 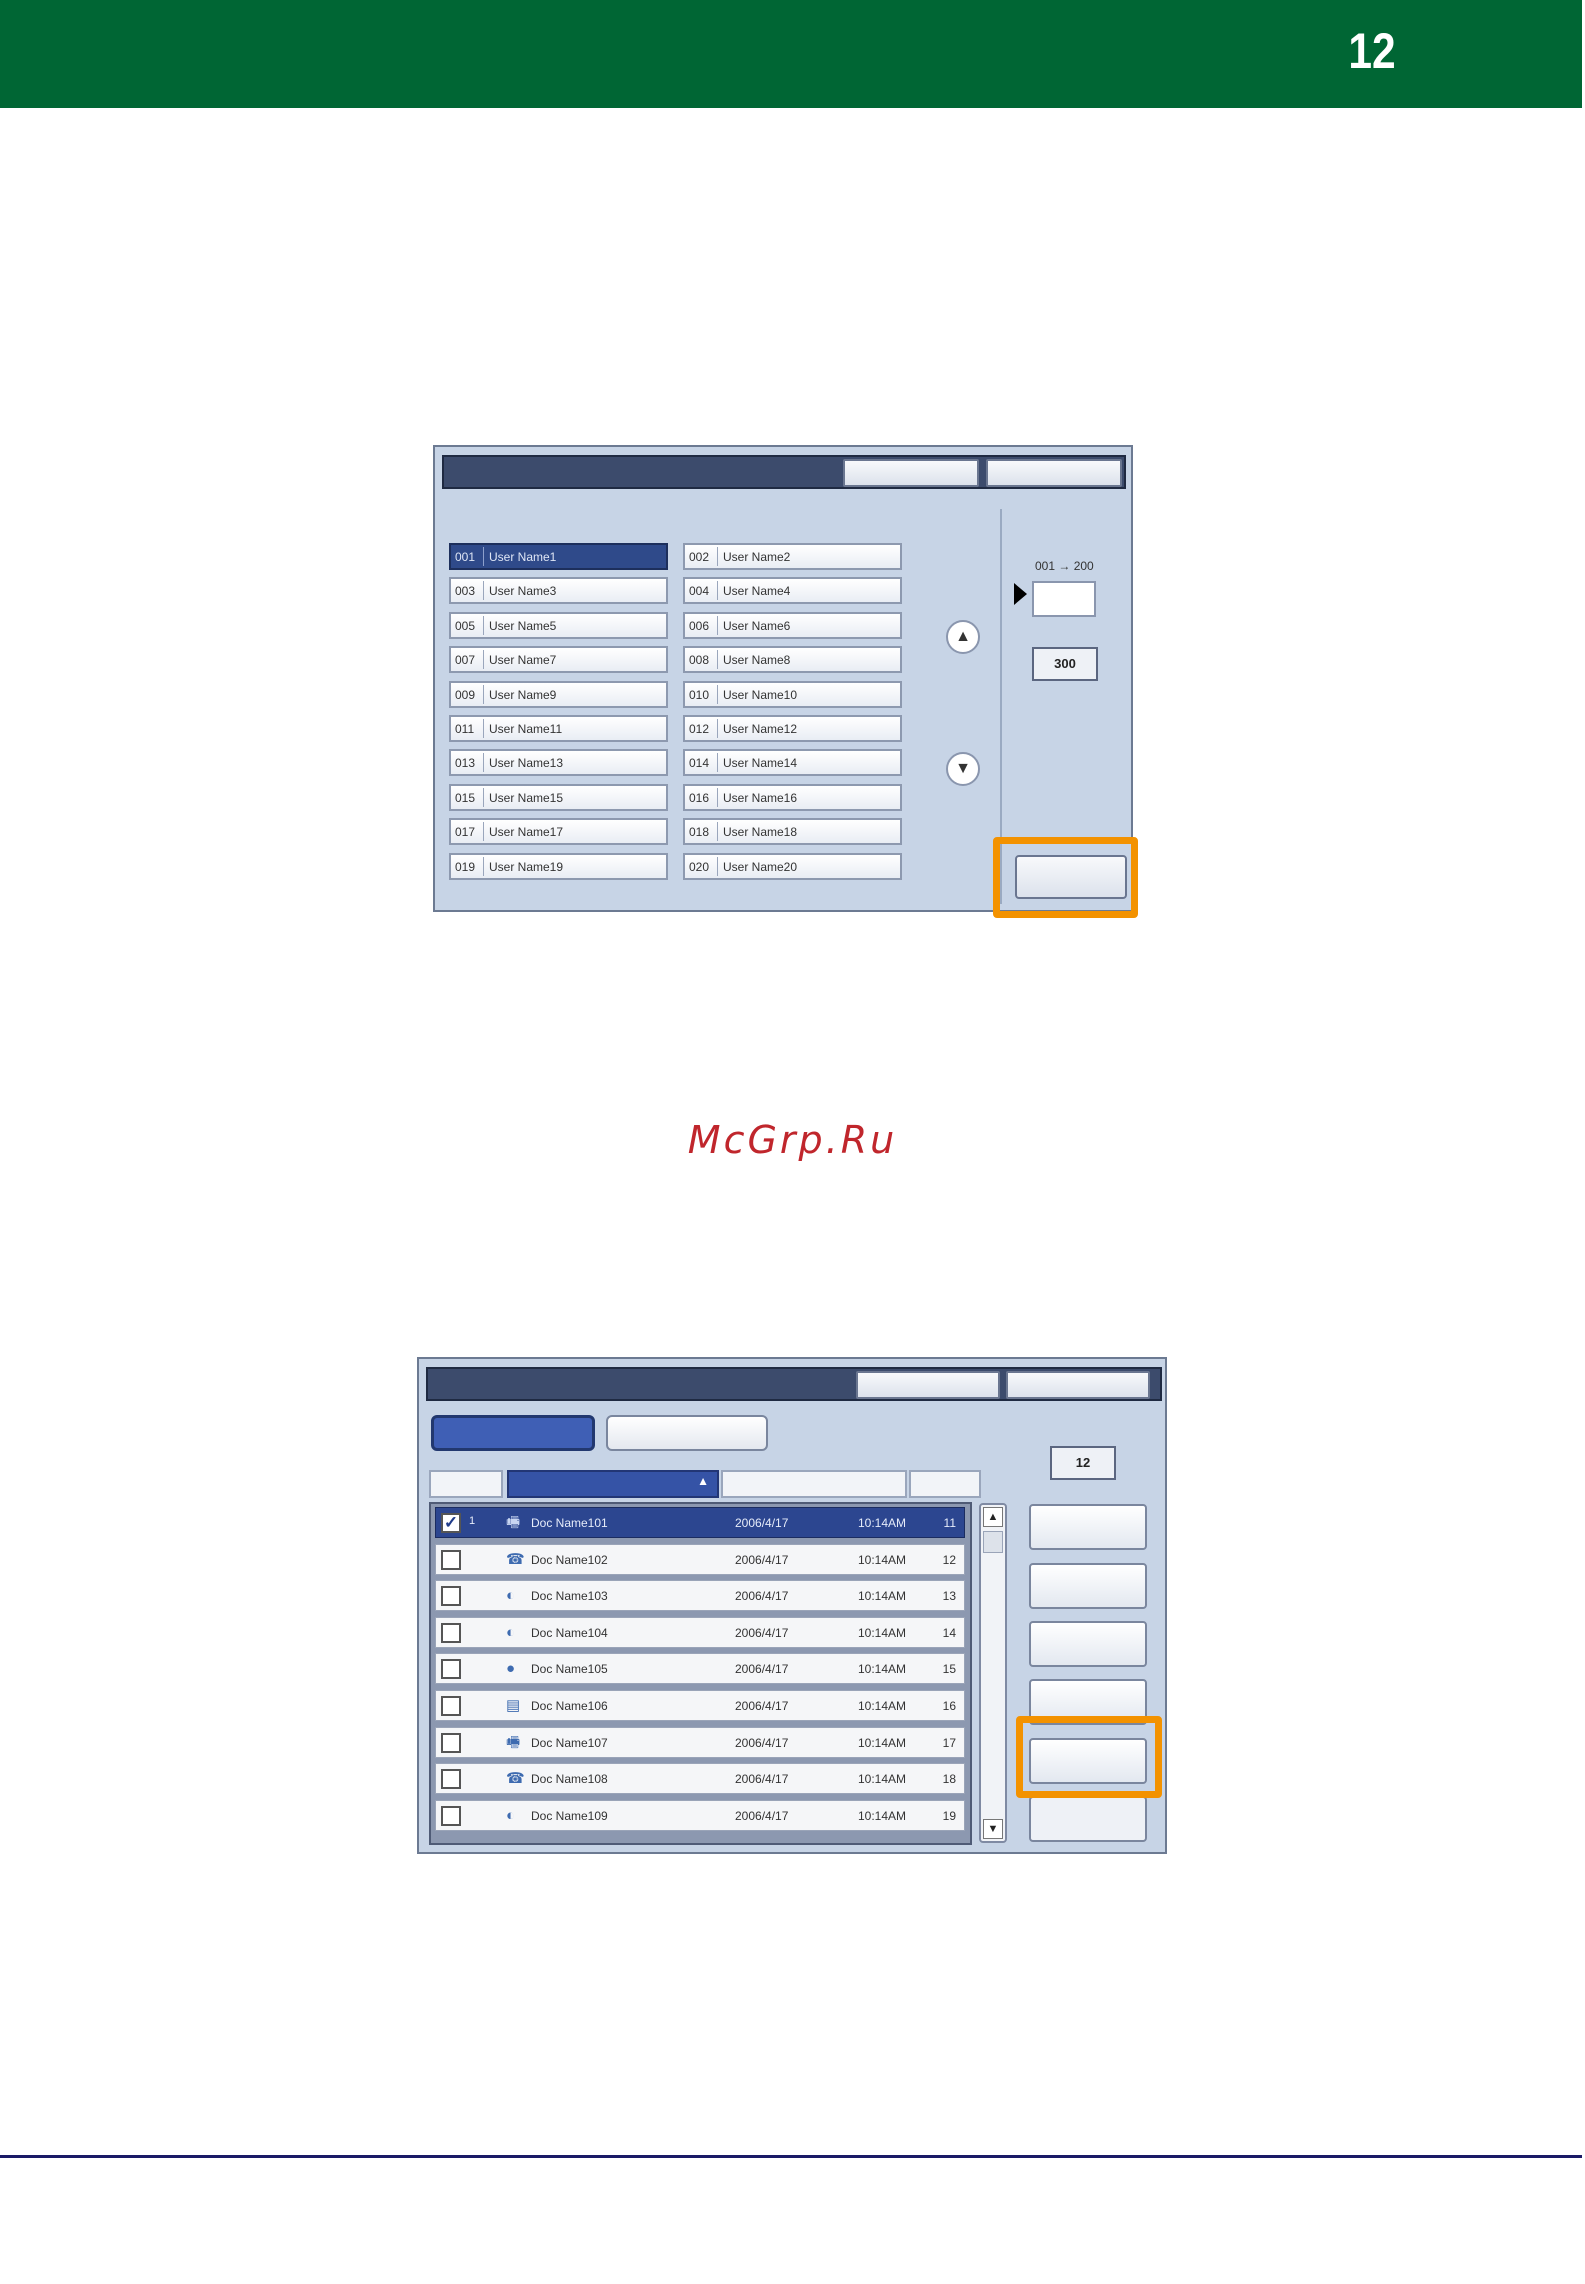 What do you see at coordinates (558, 694) in the screenshot?
I see `user-entry-button: 009 User Name9` at bounding box center [558, 694].